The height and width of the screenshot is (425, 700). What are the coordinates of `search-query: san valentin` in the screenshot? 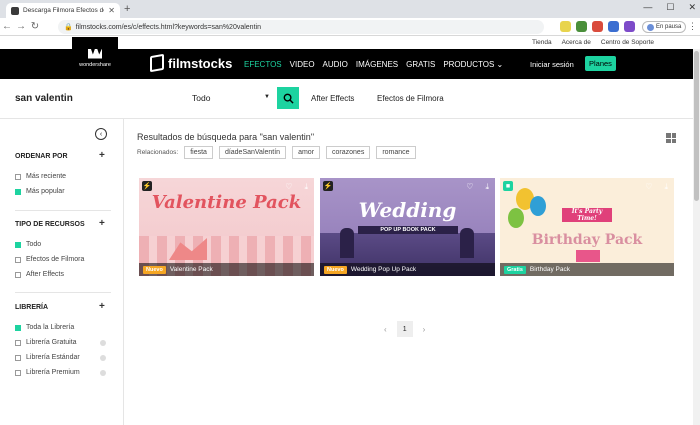 It's located at (44, 98).